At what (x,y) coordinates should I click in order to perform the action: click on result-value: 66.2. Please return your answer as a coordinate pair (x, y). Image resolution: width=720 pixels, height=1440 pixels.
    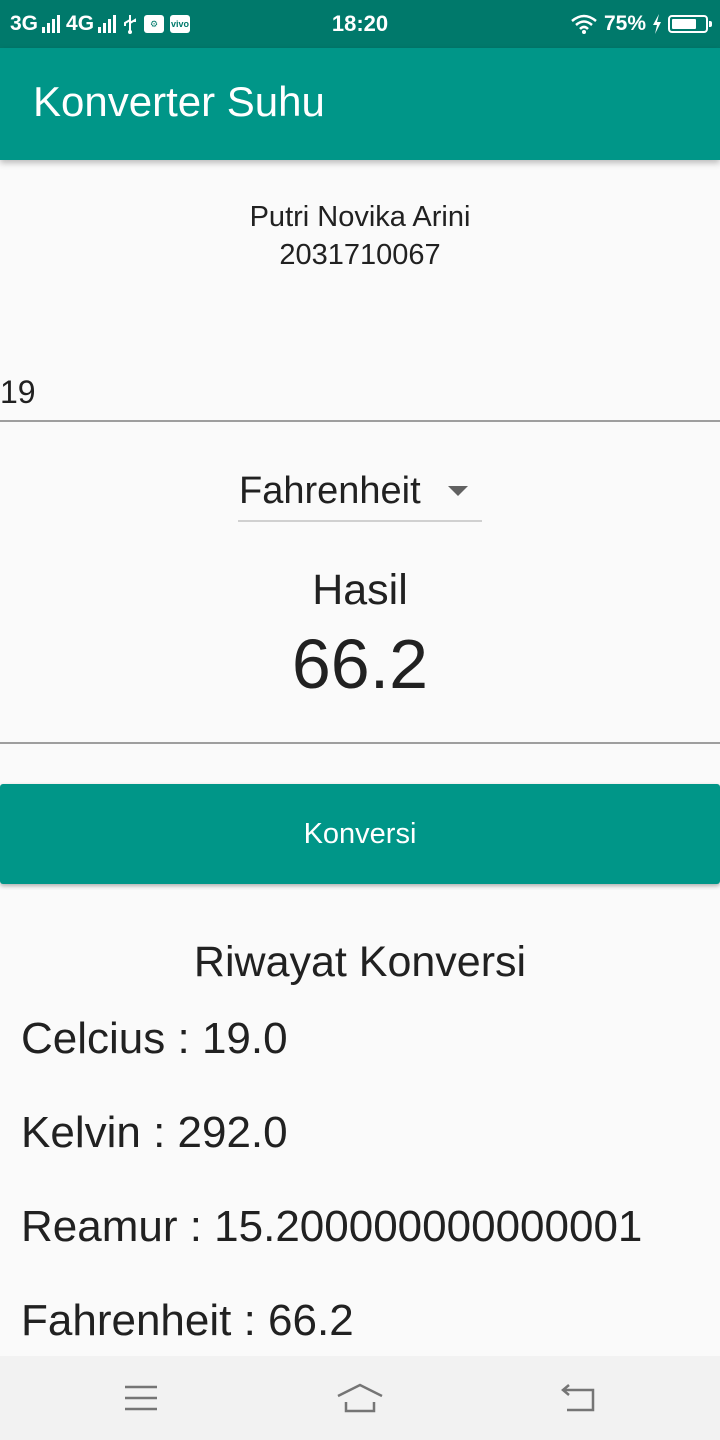
    Looking at the image, I should click on (360, 664).